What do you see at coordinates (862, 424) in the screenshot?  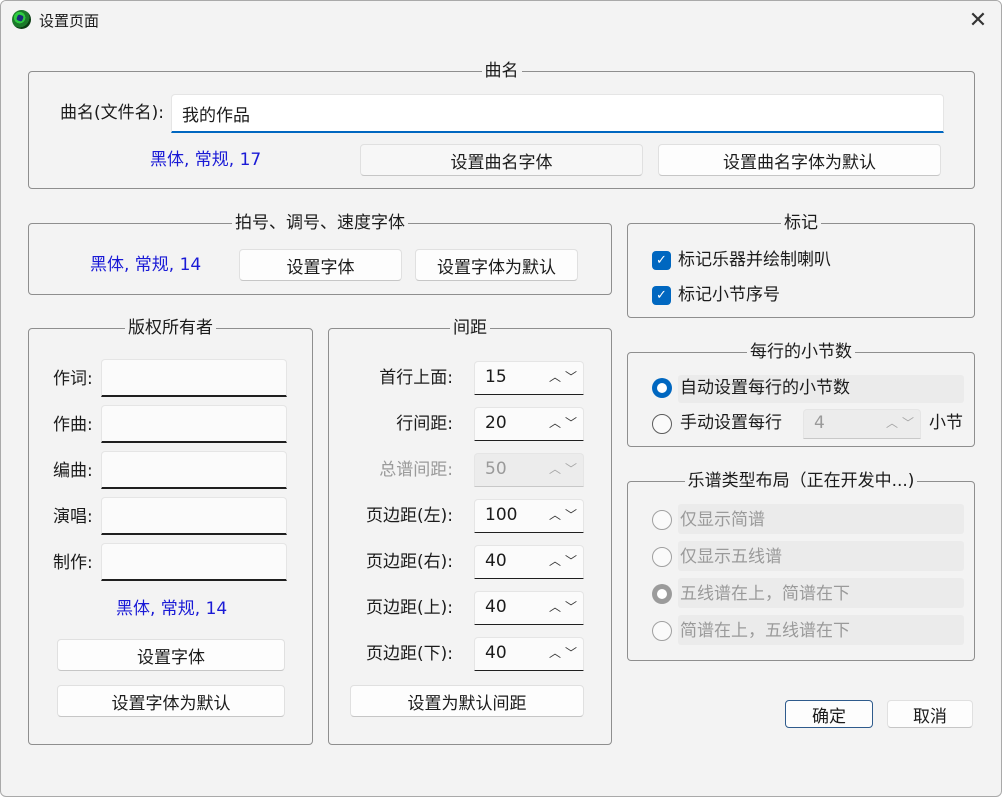 I see `manual-bars-spinbox: 4 ︿﹀` at bounding box center [862, 424].